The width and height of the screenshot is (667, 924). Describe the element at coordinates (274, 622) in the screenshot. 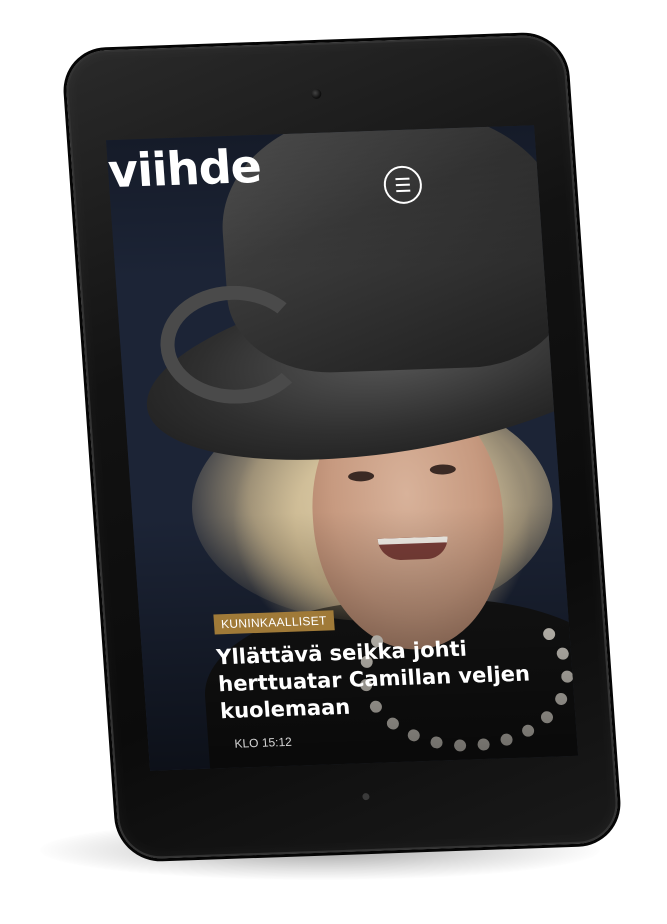

I see `category-badge: KUNINKAALLISET` at that location.